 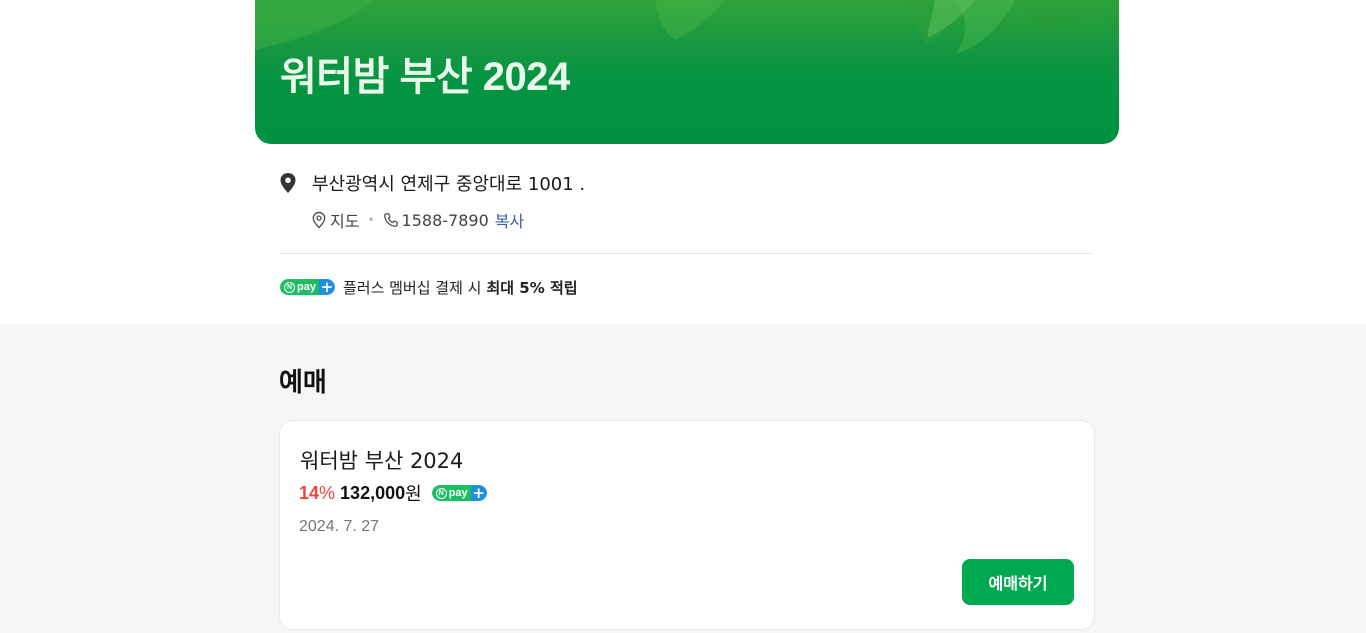 What do you see at coordinates (382, 461) in the screenshot?
I see `ticket-title: 워터밤 부산 2024` at bounding box center [382, 461].